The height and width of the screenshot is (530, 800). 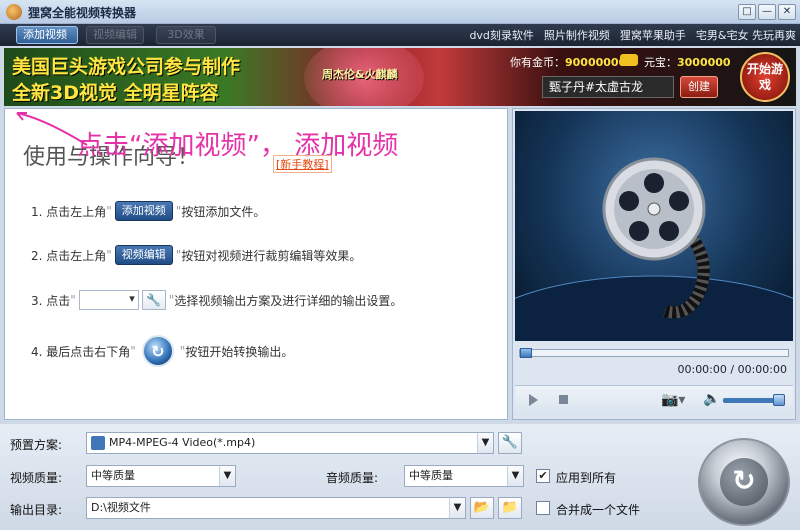 What do you see at coordinates (113, 475) in the screenshot?
I see `video-quality-value: 中等质量` at bounding box center [113, 475].